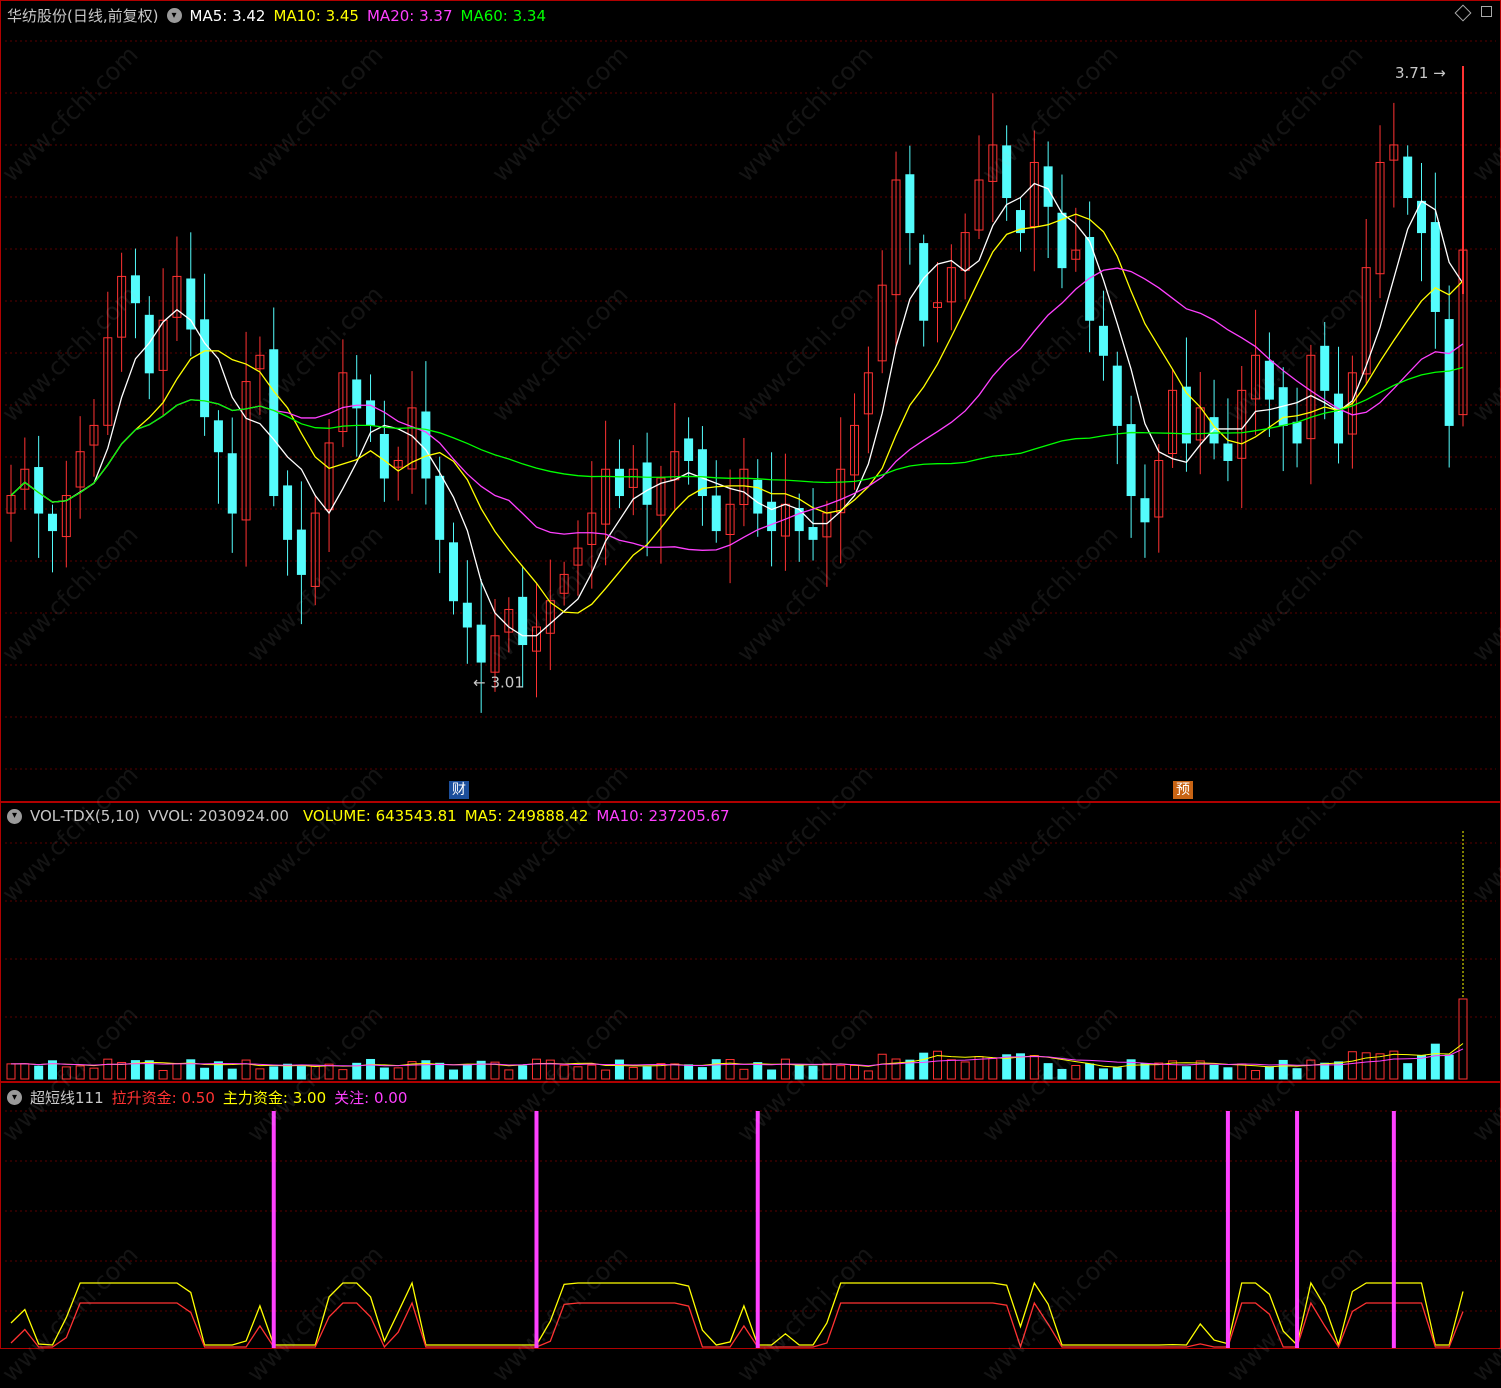 Image resolution: width=1501 pixels, height=1388 pixels. I want to click on badge-financial-report: 财, so click(459, 790).